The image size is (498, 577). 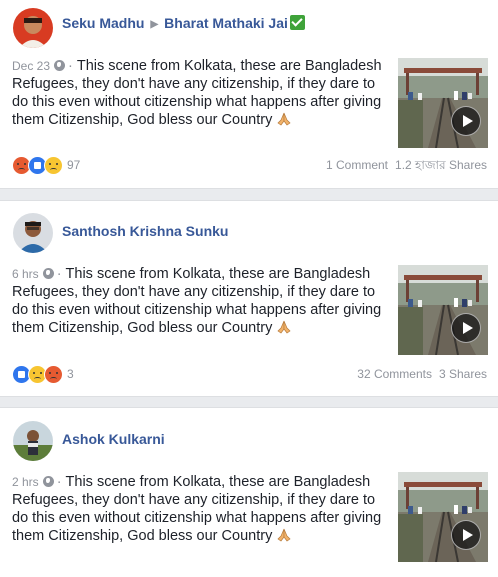 What do you see at coordinates (226, 23) in the screenshot?
I see `group-name: Bharat Mathaki Jai` at bounding box center [226, 23].